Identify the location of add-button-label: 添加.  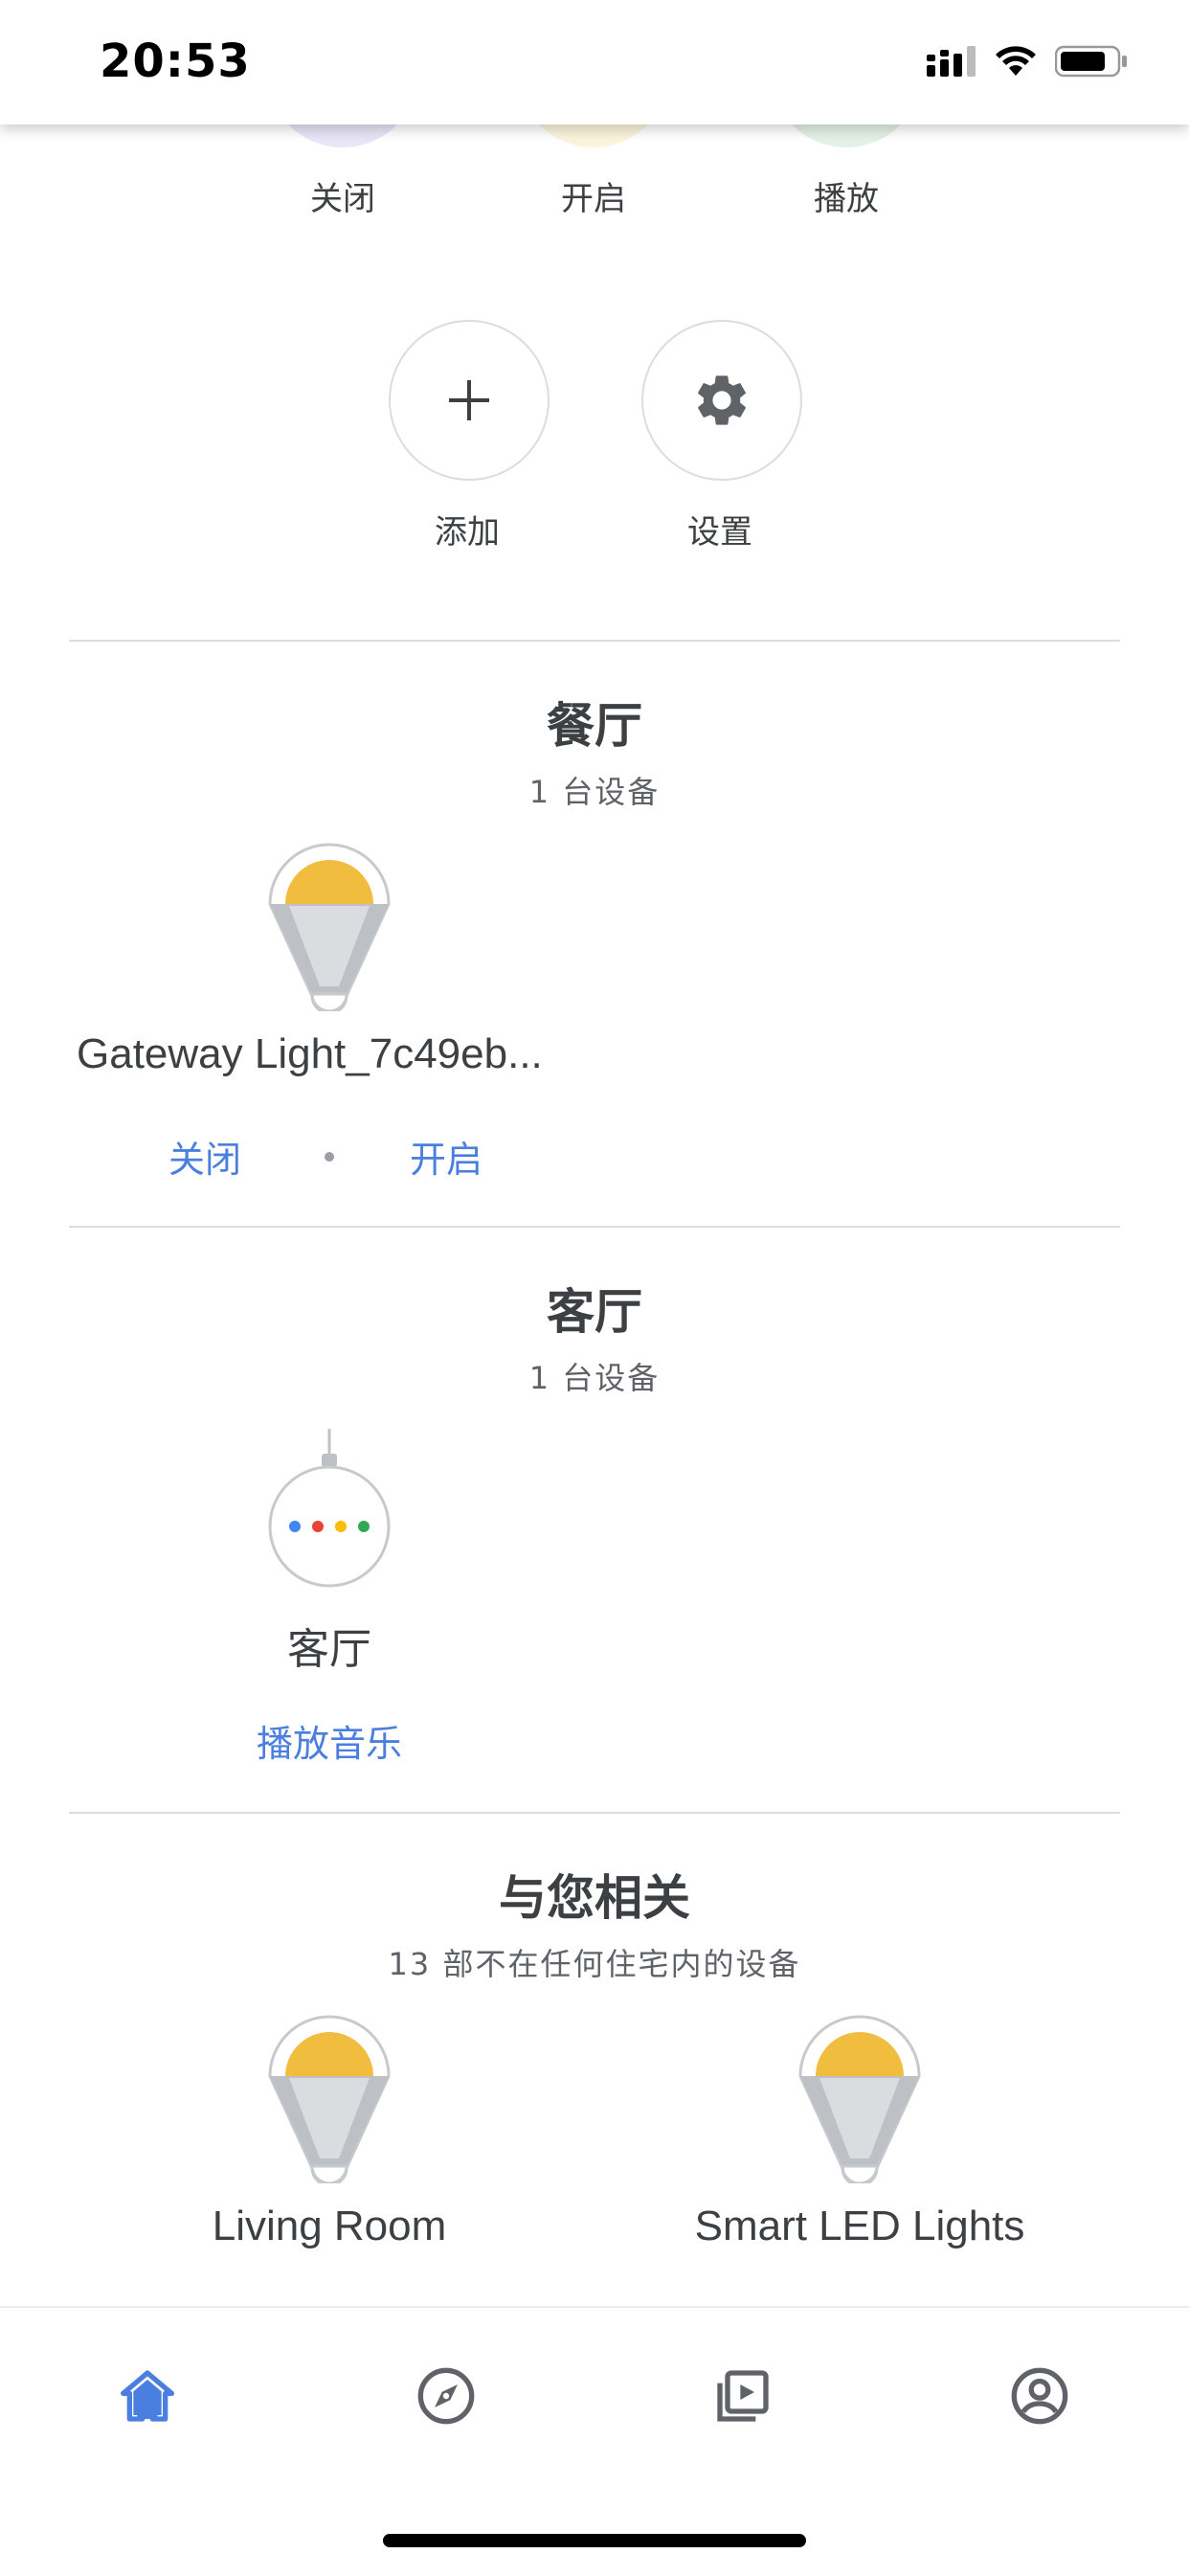
(467, 532).